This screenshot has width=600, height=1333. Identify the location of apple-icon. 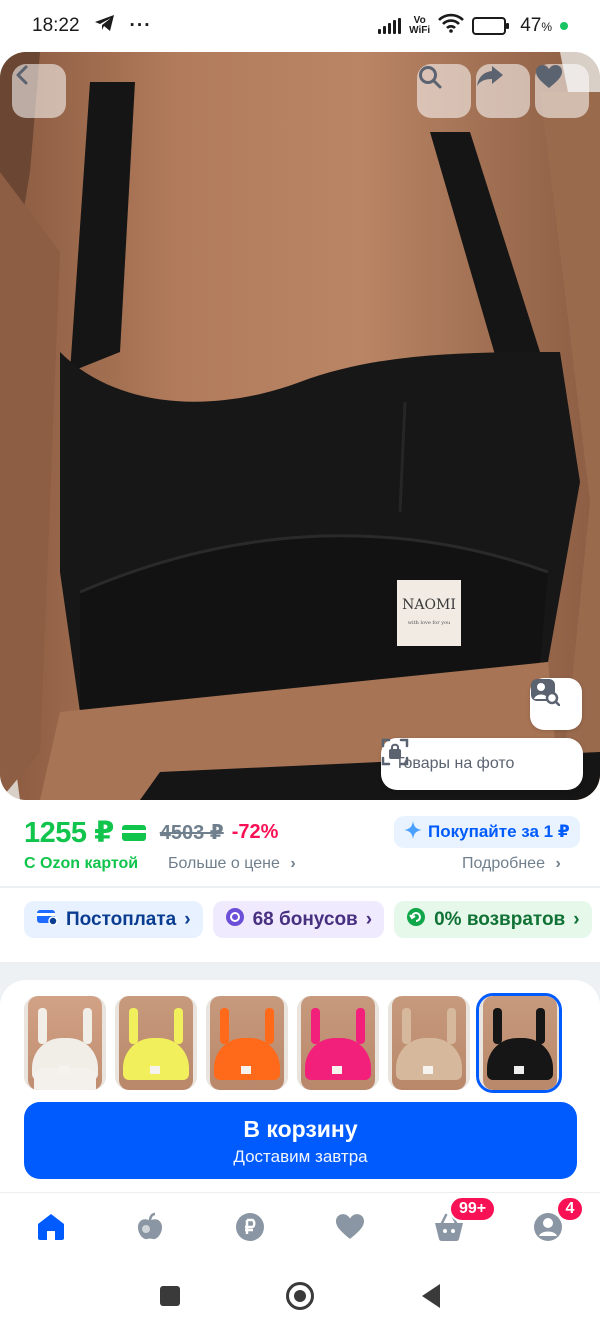
(150, 1229).